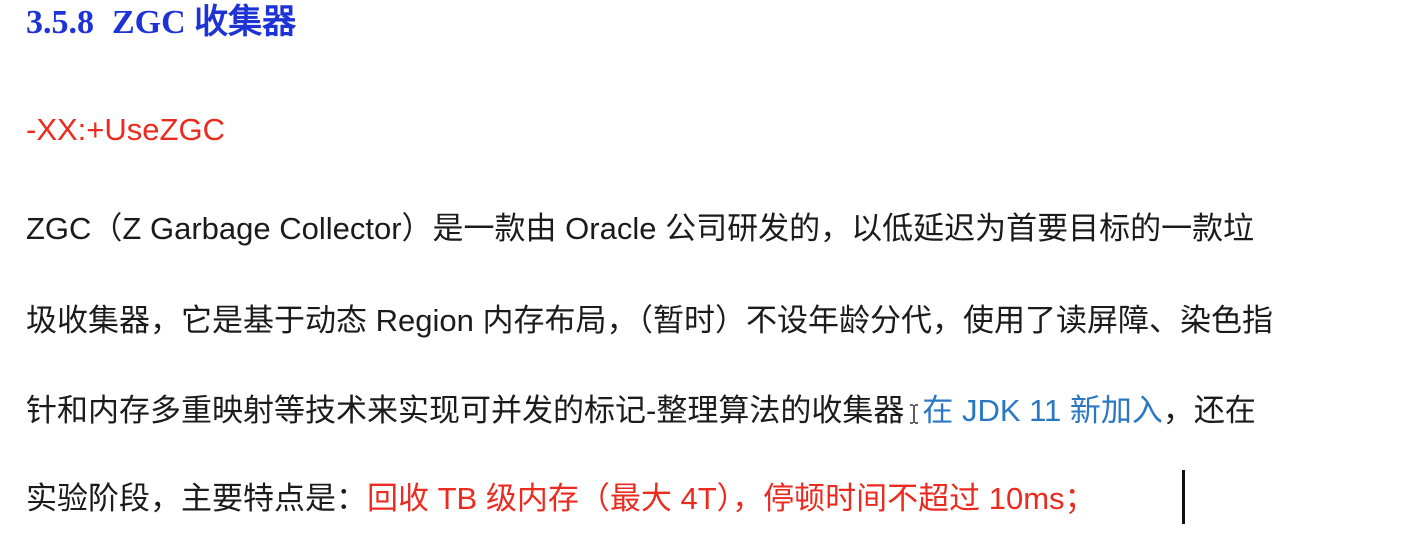 The width and height of the screenshot is (1407, 536). Describe the element at coordinates (465, 410) in the screenshot. I see `paragraph-line-3-text: 针和内存多重映射等技术来实现可并发的标记-整理算法的收集器` at that location.